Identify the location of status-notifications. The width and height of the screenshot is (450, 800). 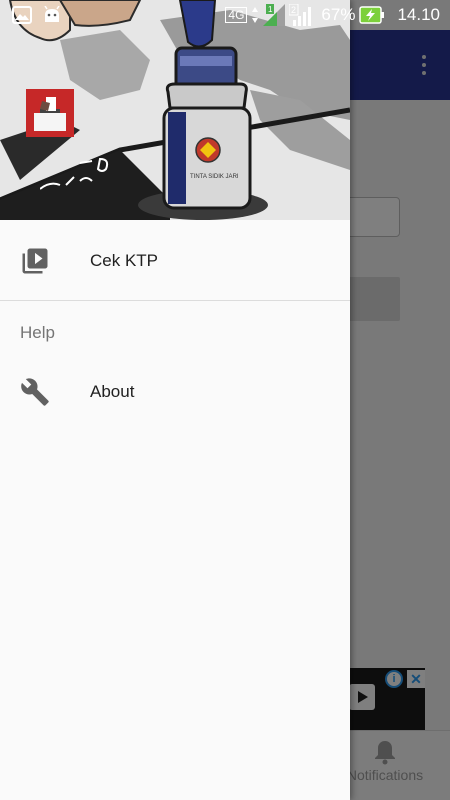
(37, 15).